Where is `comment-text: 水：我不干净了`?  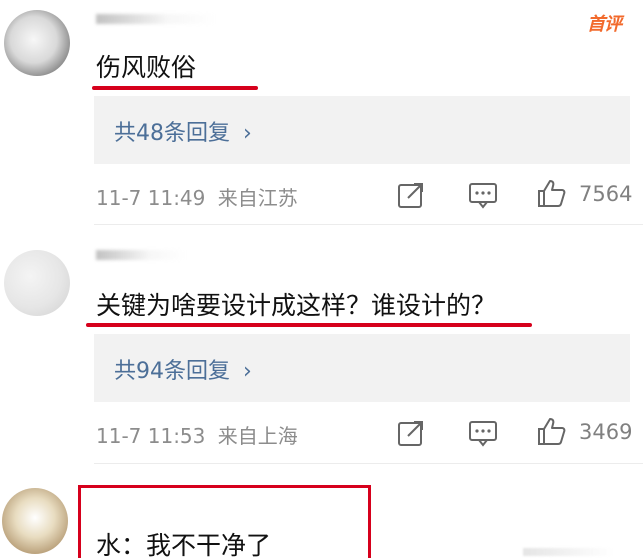 comment-text: 水：我不干净了 is located at coordinates (184, 544).